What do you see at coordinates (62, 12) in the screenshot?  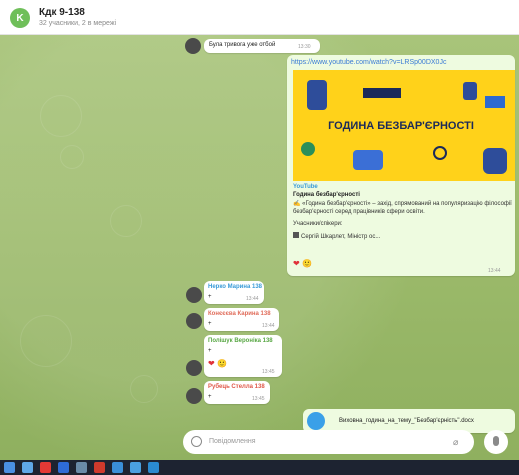 I see `chat-title: Кдк 9-138` at bounding box center [62, 12].